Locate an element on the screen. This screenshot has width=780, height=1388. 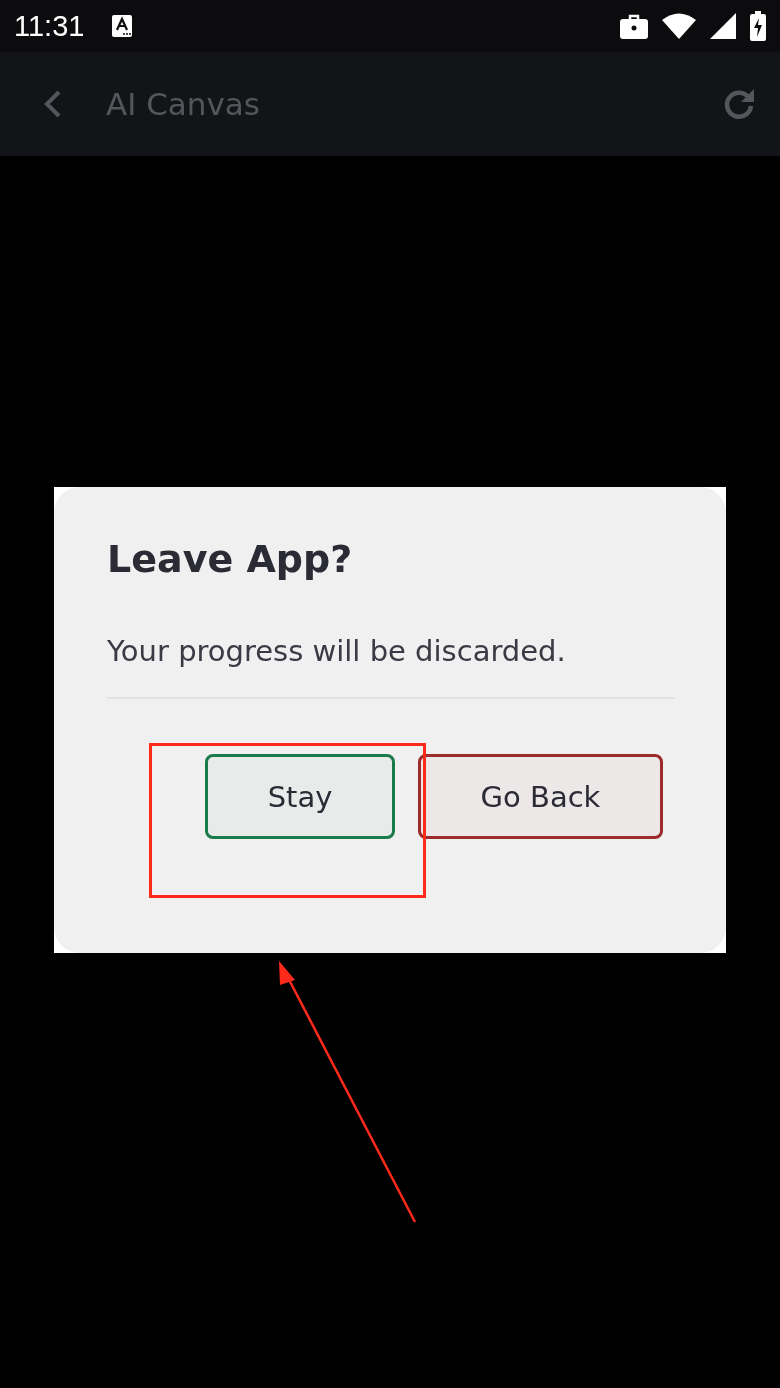
refresh-icon is located at coordinates (739, 104).